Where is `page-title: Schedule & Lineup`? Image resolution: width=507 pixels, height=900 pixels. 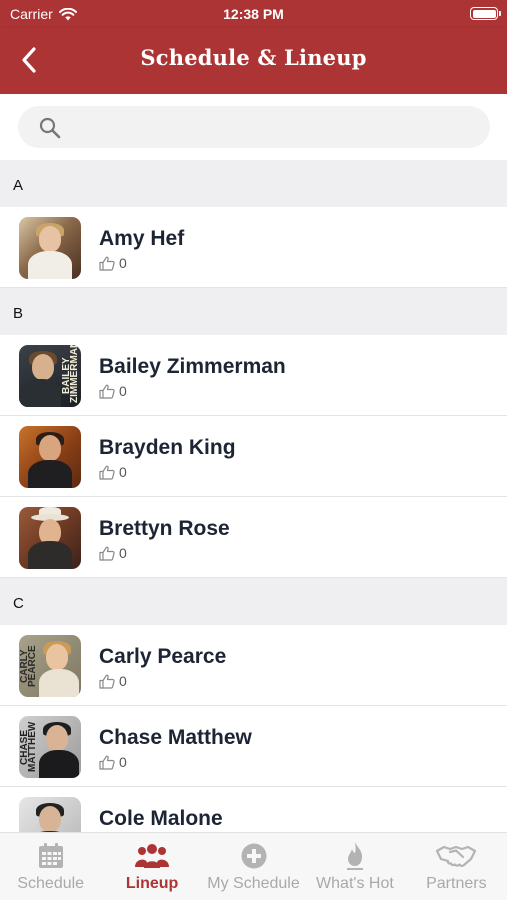 page-title: Schedule & Lineup is located at coordinates (253, 57).